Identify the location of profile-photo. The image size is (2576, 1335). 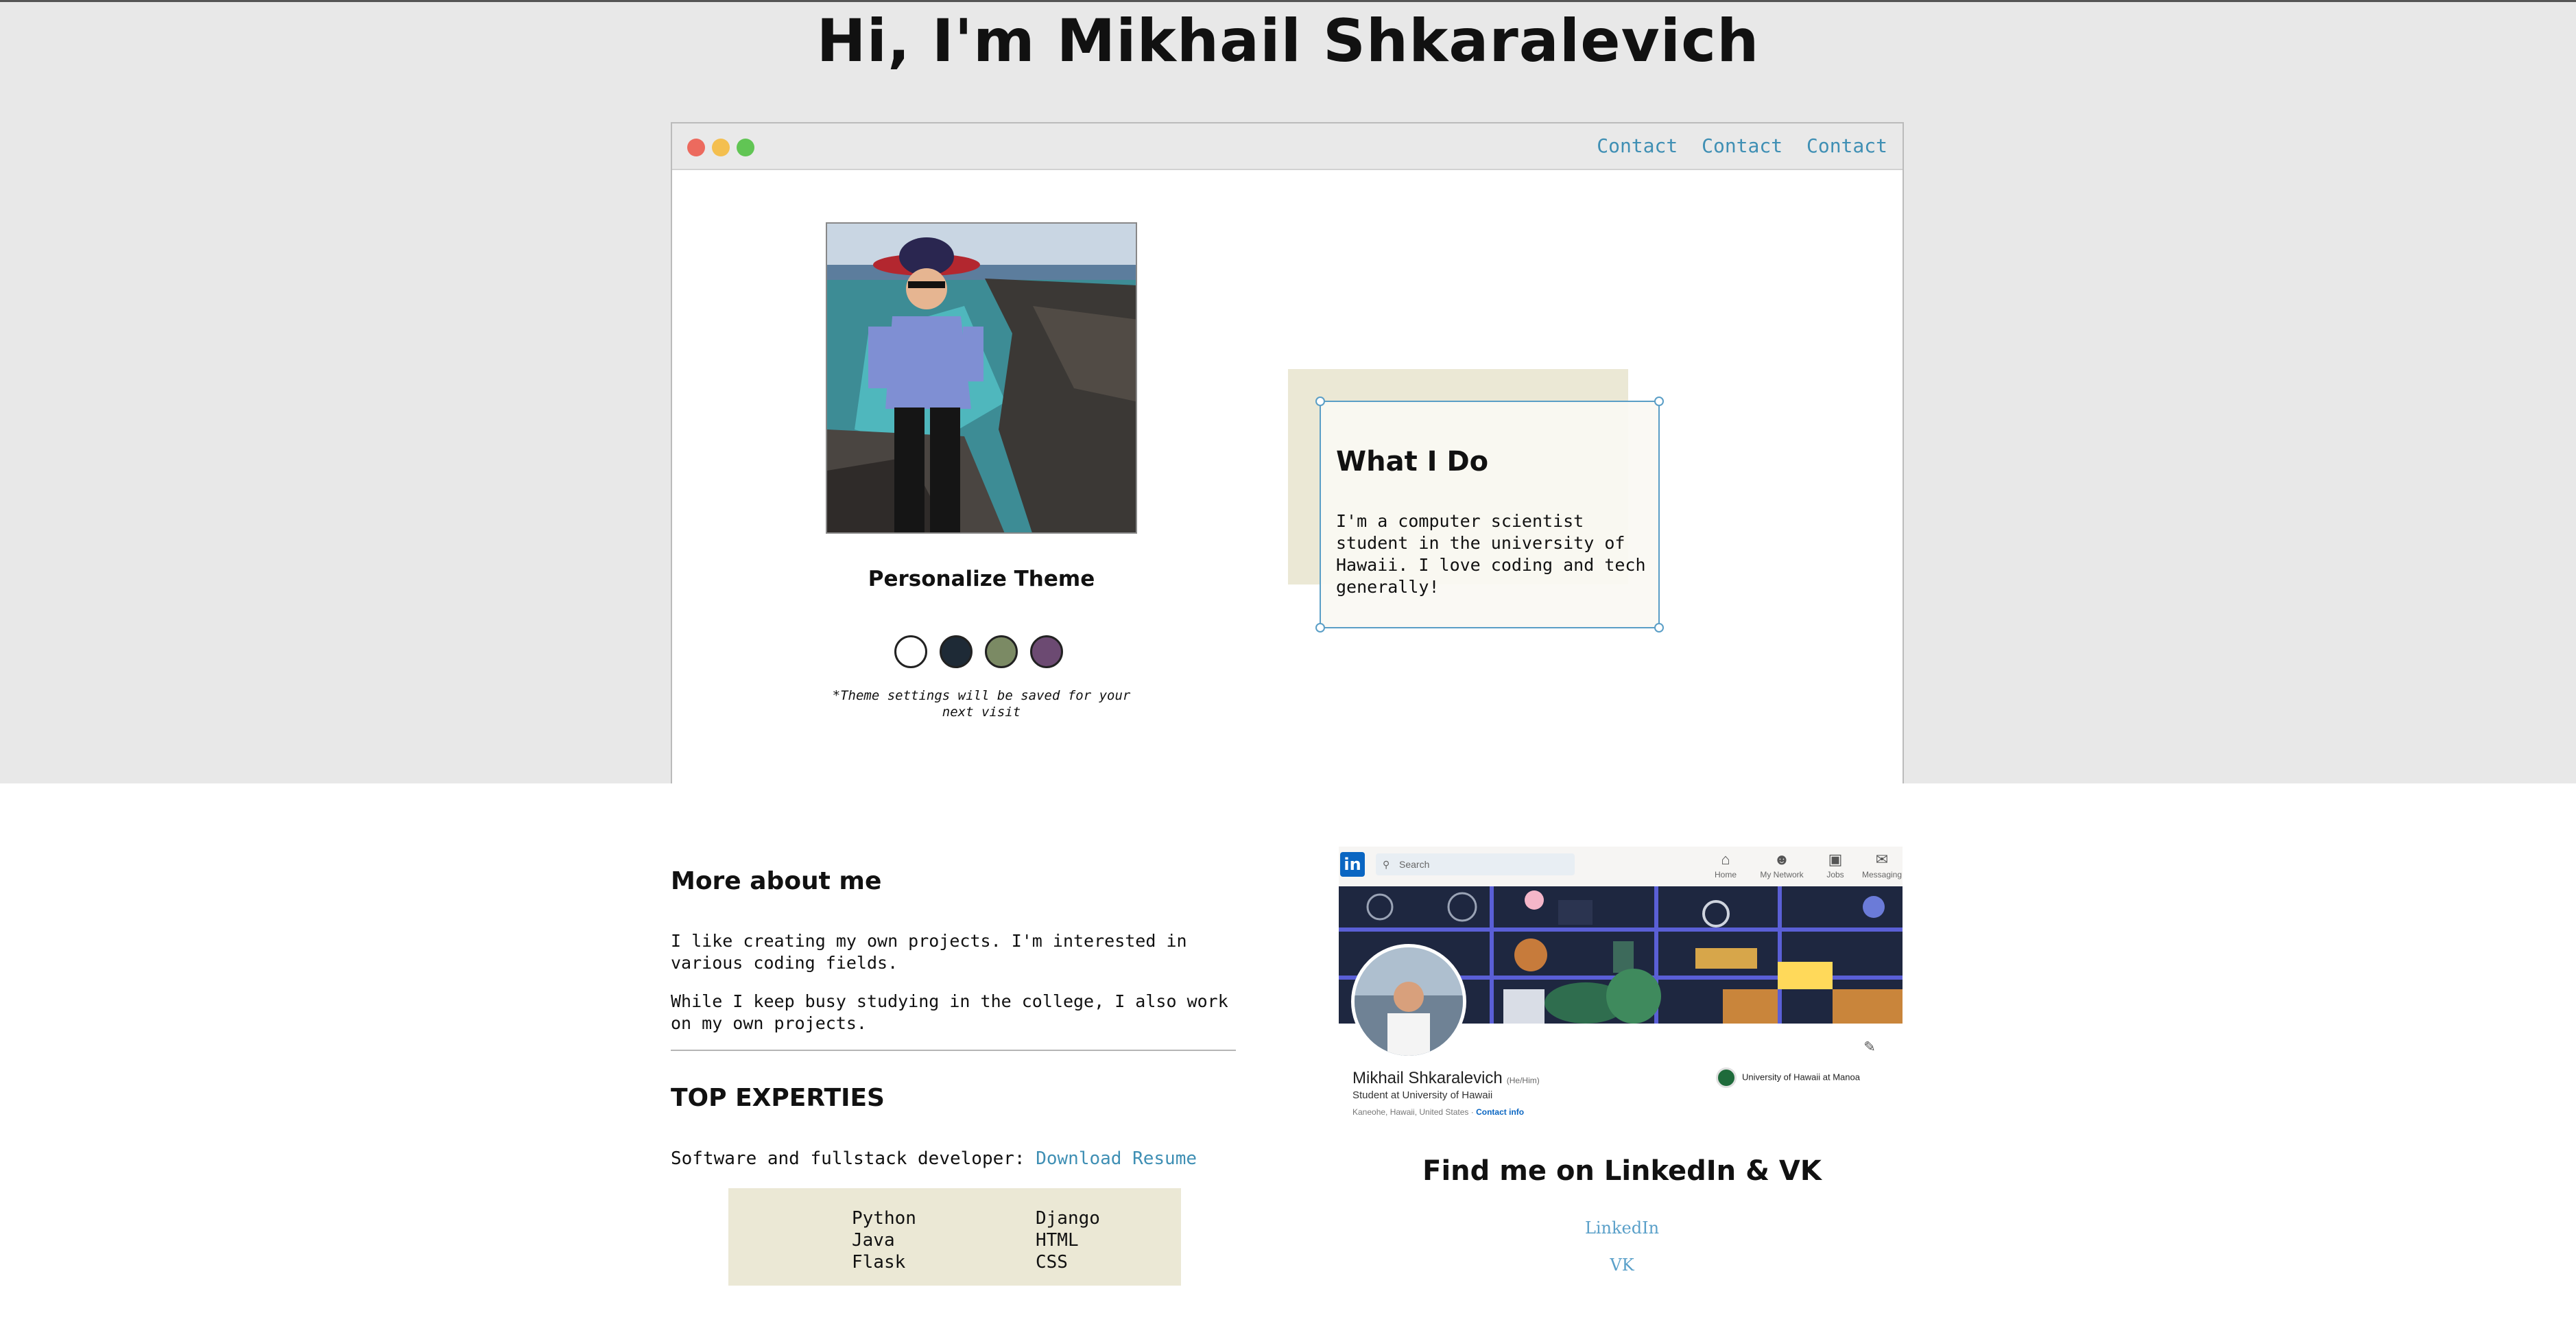
(981, 378).